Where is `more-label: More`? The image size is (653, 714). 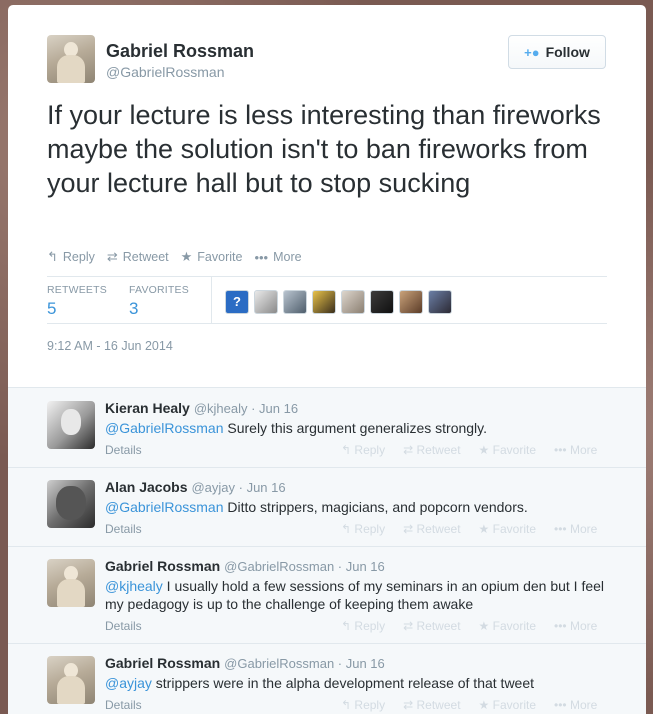 more-label: More is located at coordinates (287, 257).